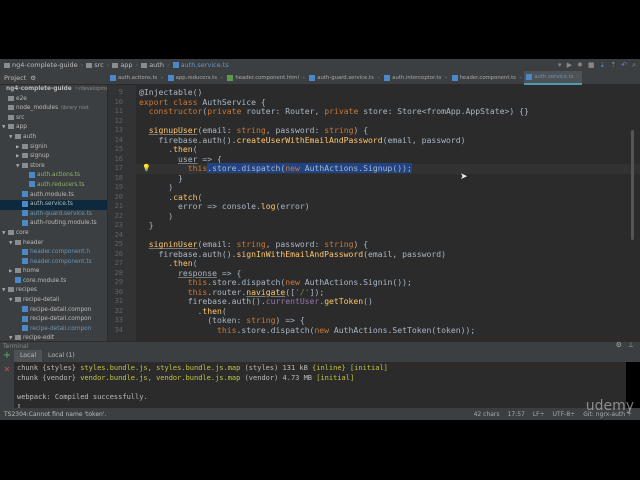  I want to click on code-token: (error), so click(292, 206).